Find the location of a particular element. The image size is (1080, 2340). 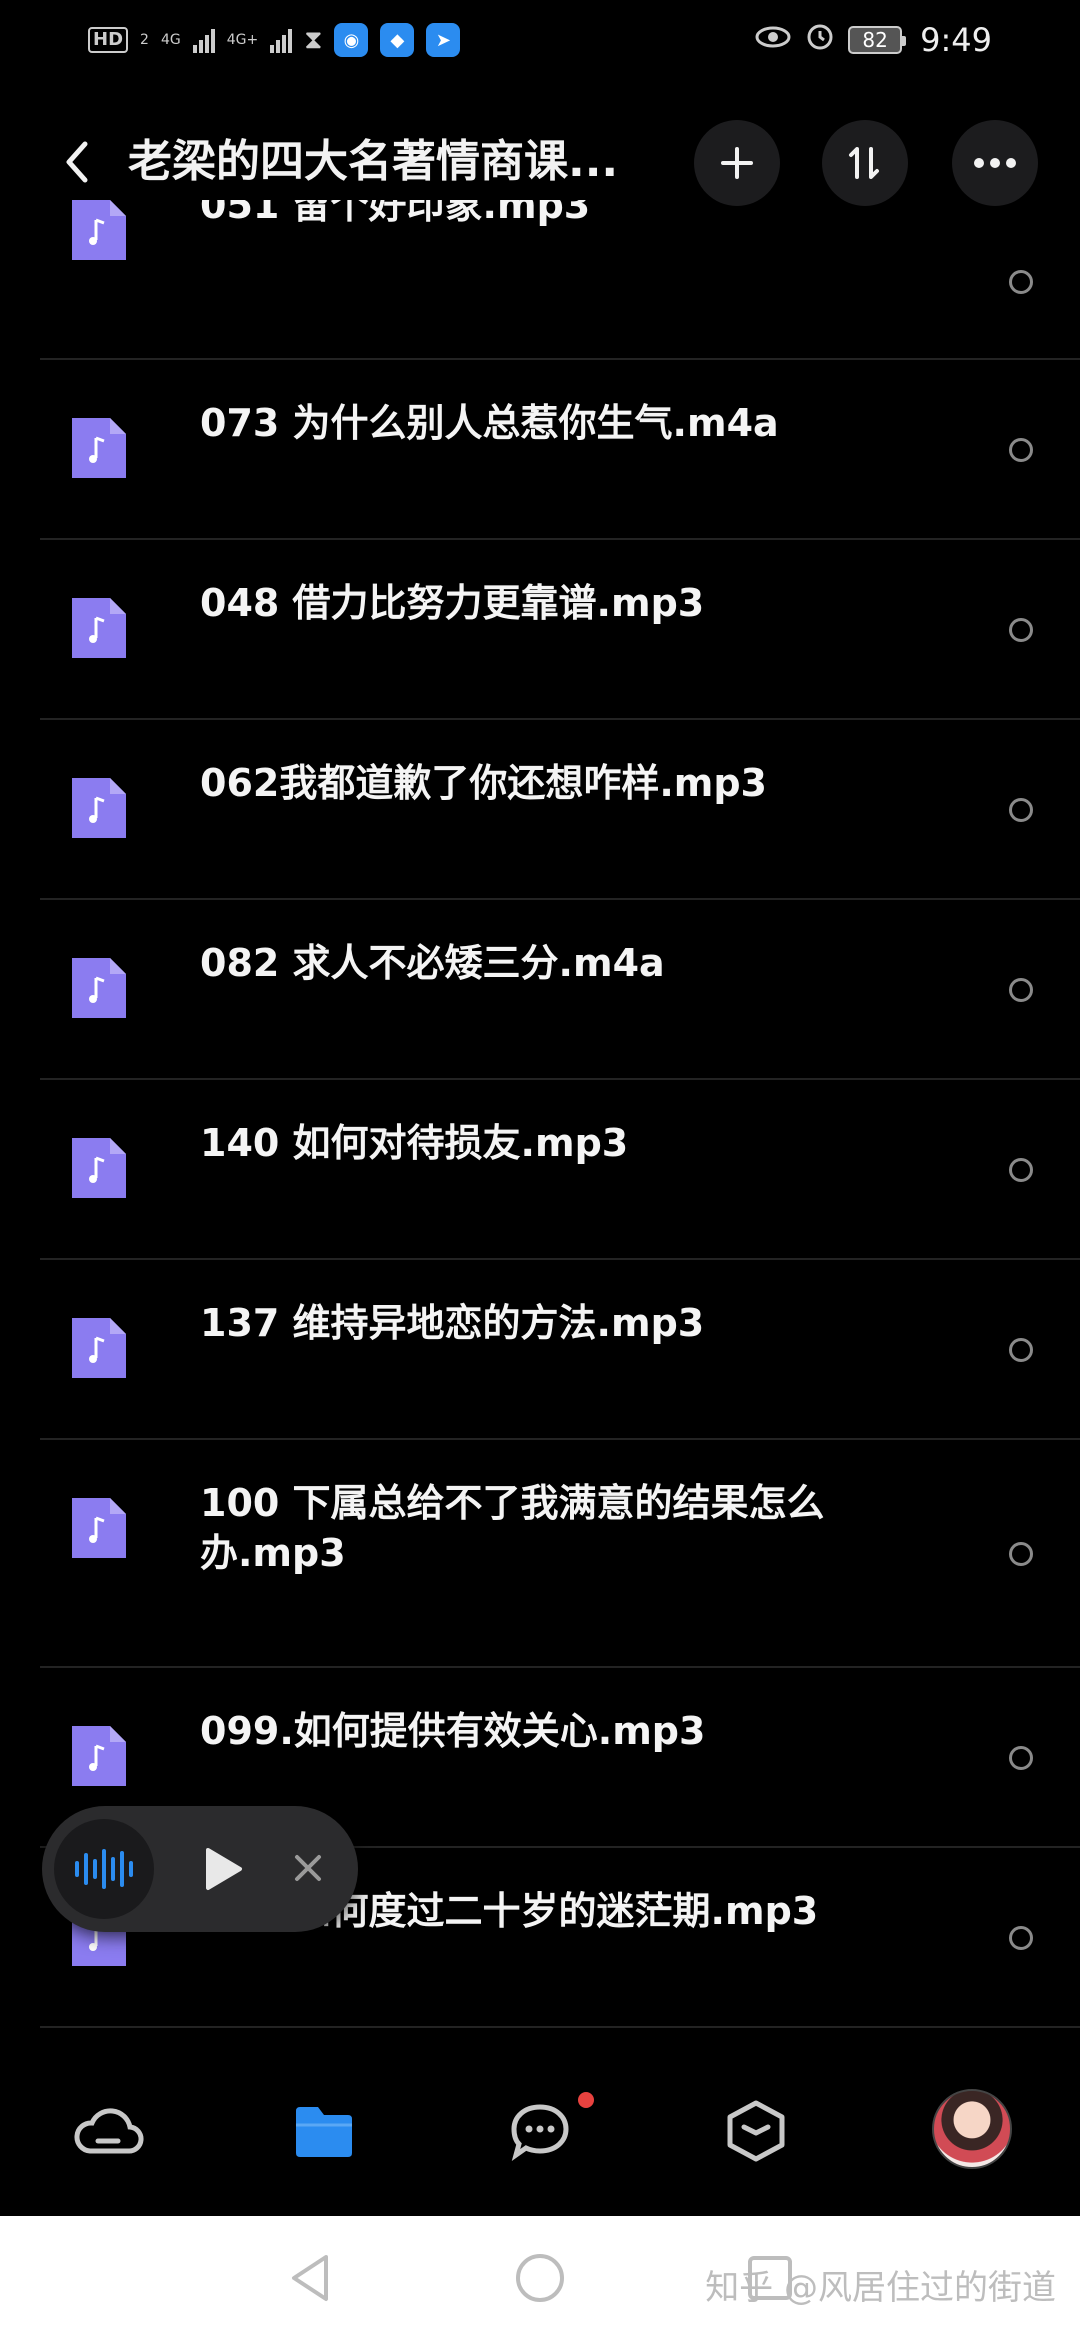

hotspot-app-icon: ◉ is located at coordinates (351, 40).